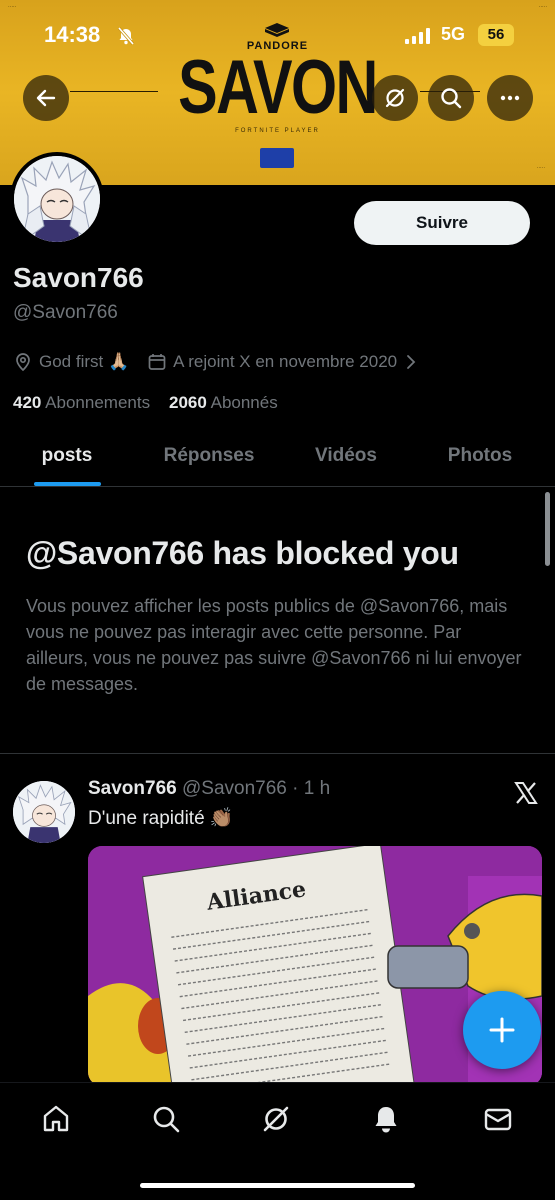  I want to click on banner-subtitle: FORTNITE PLAYER, so click(277, 131).